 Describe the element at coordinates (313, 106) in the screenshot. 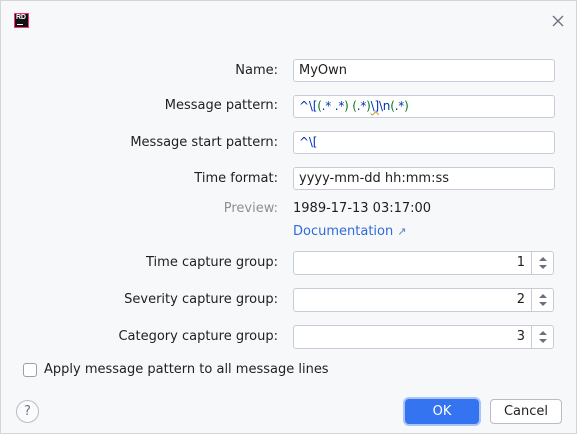

I see `regex-token: \[` at that location.